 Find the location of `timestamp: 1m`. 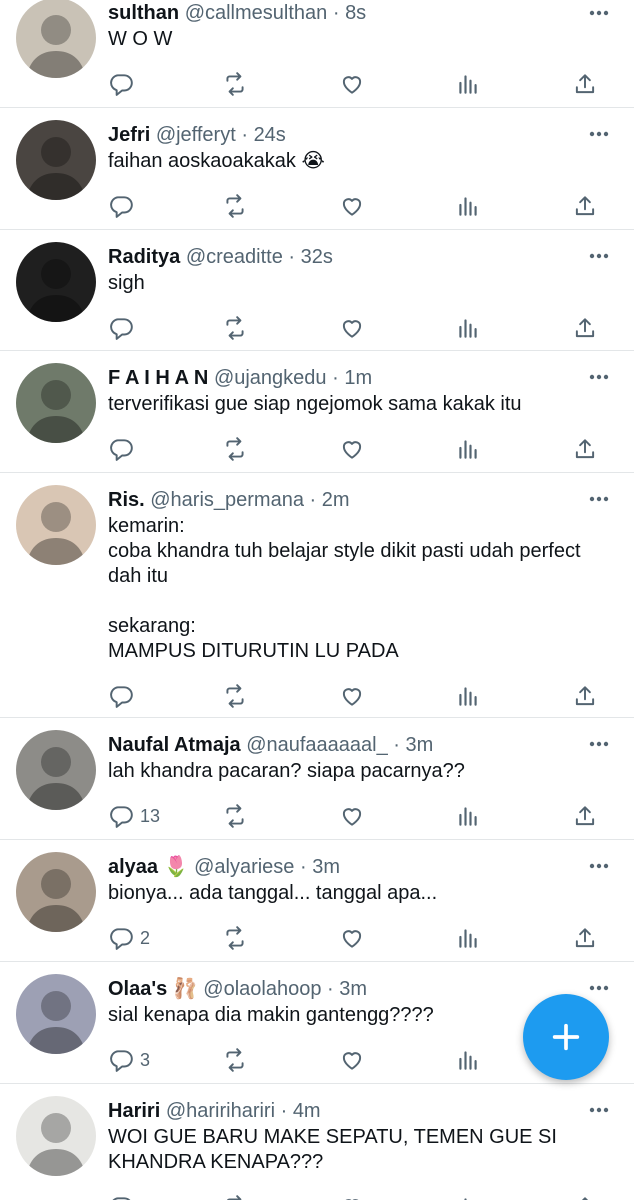

timestamp: 1m is located at coordinates (358, 378).